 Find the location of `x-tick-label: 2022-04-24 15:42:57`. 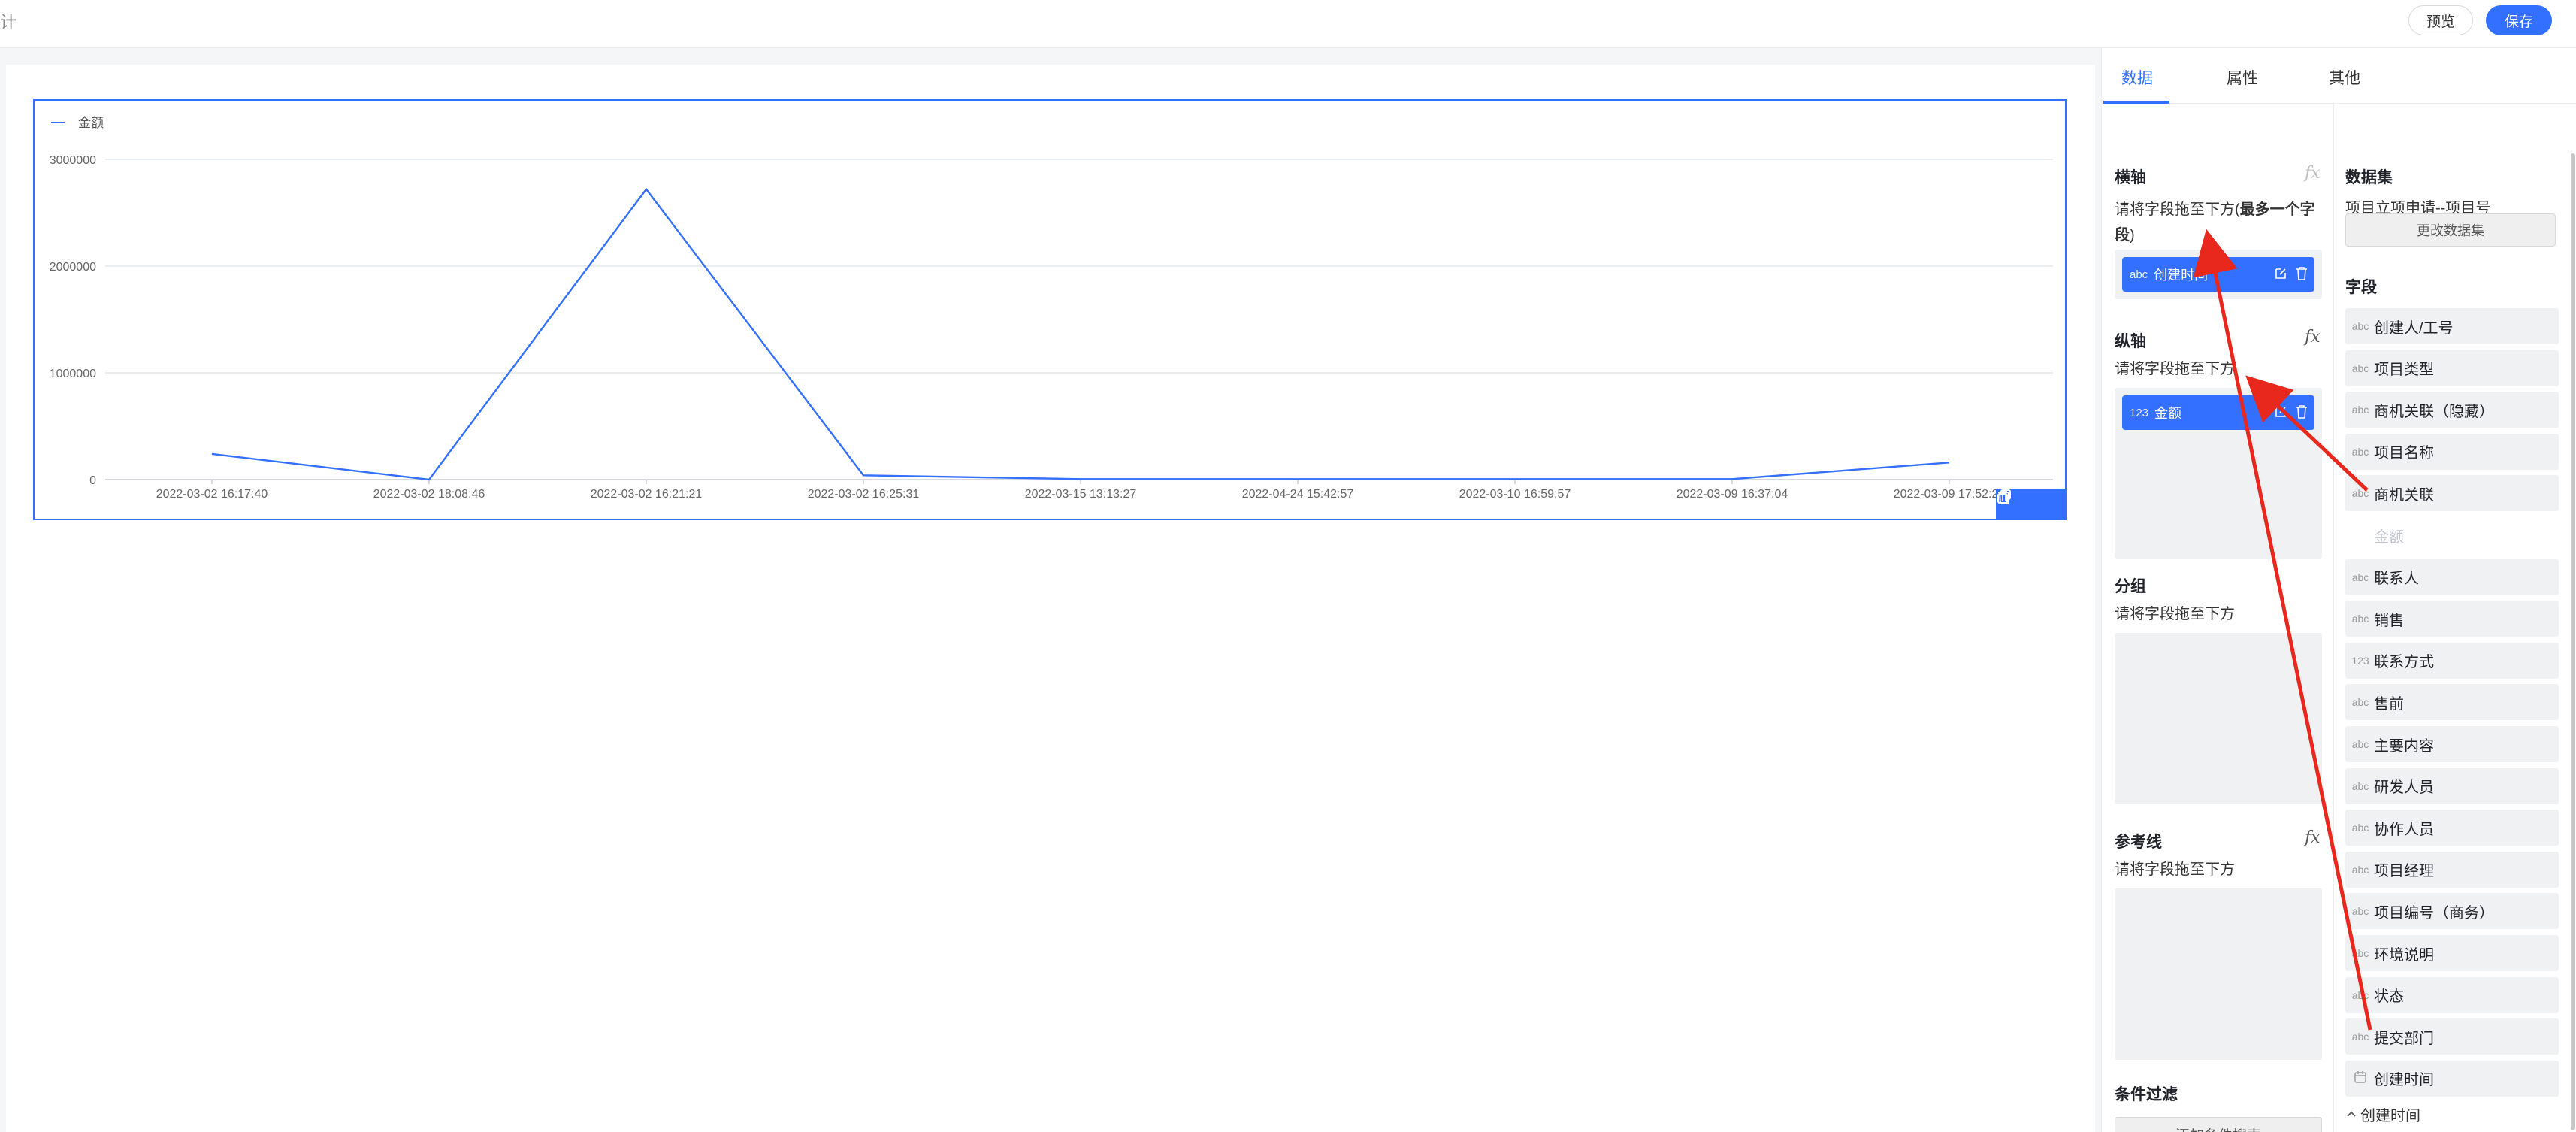

x-tick-label: 2022-04-24 15:42:57 is located at coordinates (1298, 494).